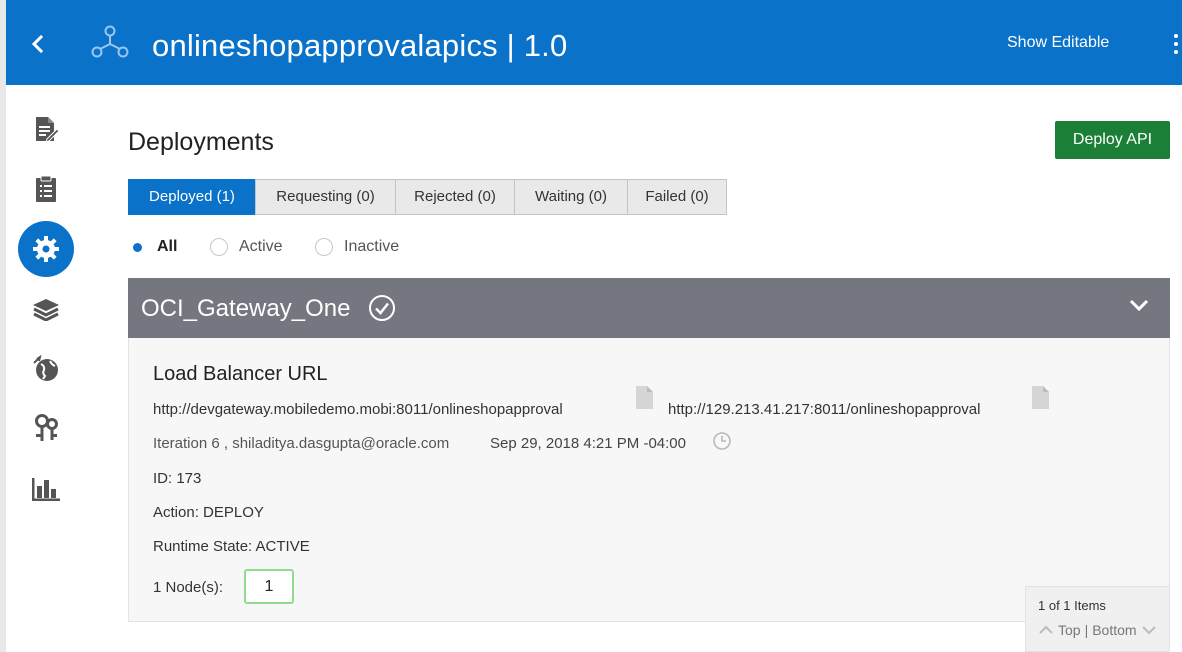 The height and width of the screenshot is (652, 1182). I want to click on sidebar-item-deployments, so click(46, 249).